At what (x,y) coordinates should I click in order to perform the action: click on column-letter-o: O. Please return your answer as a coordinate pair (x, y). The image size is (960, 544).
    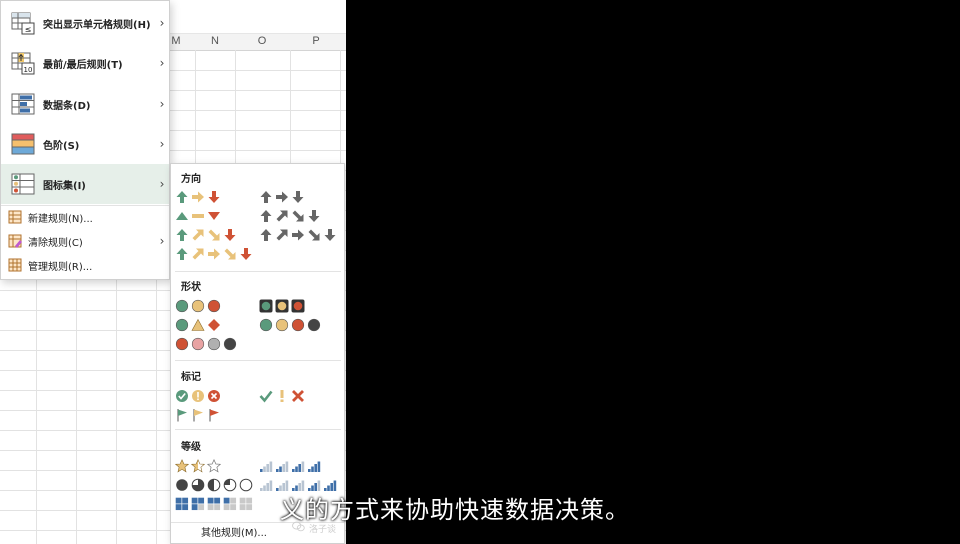
    Looking at the image, I should click on (262, 41).